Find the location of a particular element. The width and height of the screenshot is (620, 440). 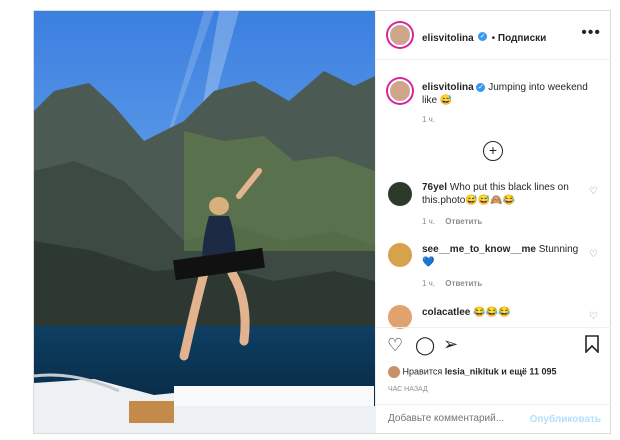

publish-button: Опубликовать is located at coordinates (565, 419).